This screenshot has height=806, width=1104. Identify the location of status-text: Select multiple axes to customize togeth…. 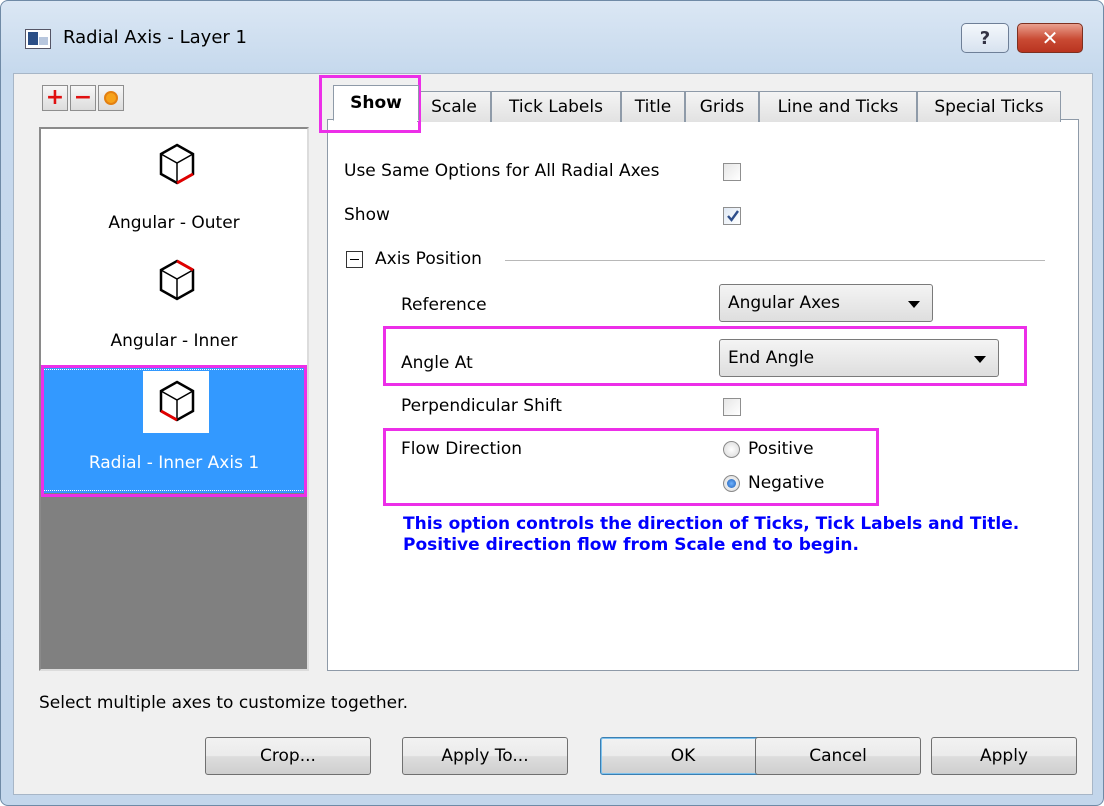
(223, 703).